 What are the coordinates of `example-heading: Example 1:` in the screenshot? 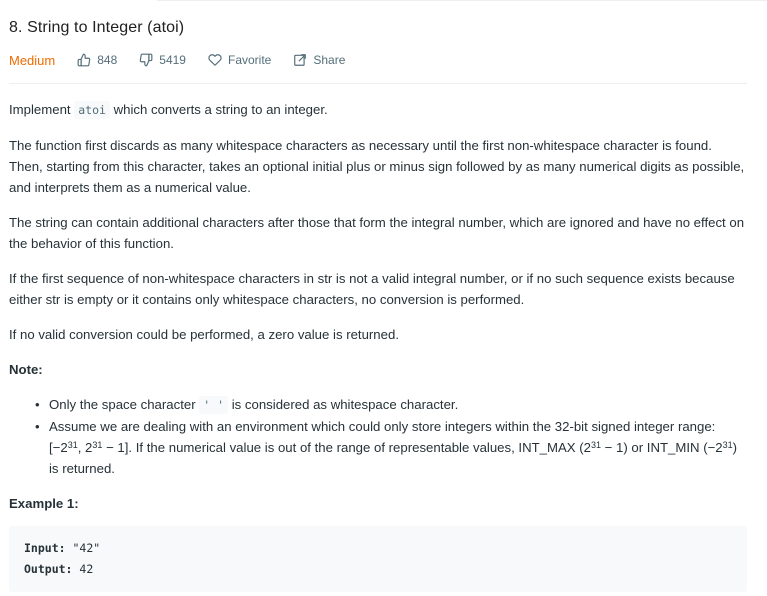 It's located at (44, 503).